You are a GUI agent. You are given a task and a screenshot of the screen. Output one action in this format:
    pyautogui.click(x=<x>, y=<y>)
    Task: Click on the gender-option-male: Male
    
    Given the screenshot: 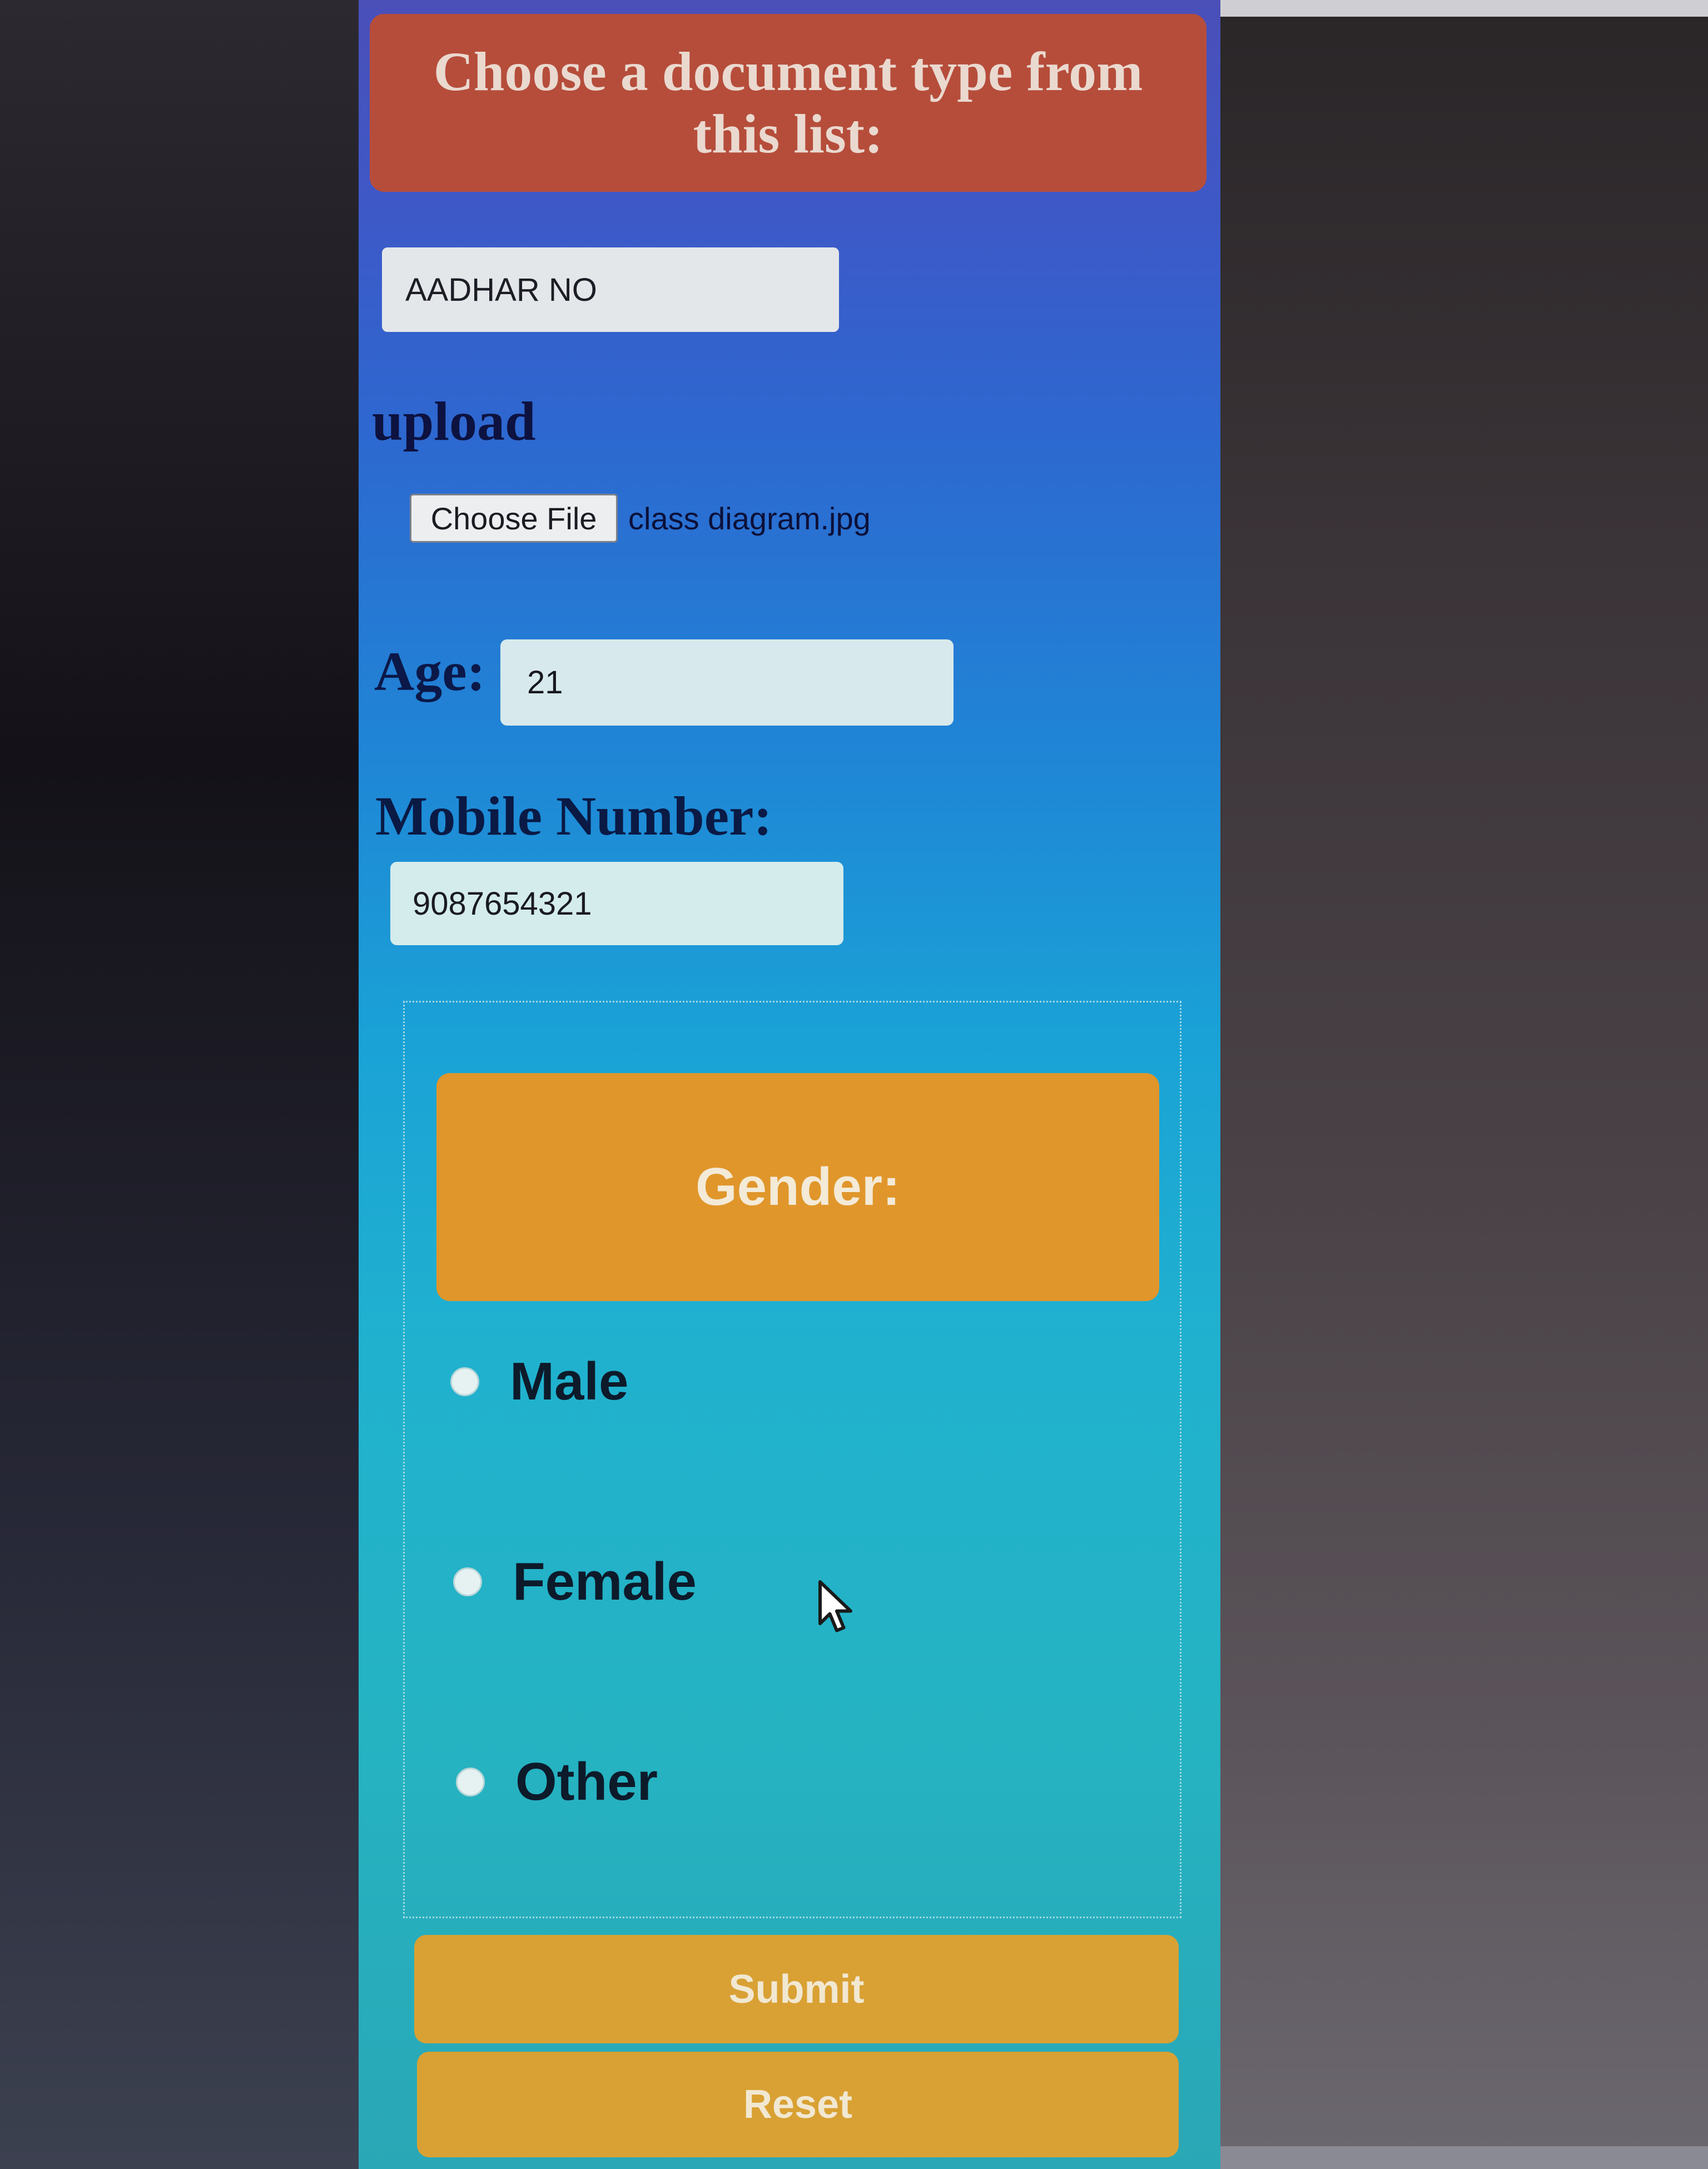 What is the action you would take?
    pyautogui.click(x=539, y=1381)
    